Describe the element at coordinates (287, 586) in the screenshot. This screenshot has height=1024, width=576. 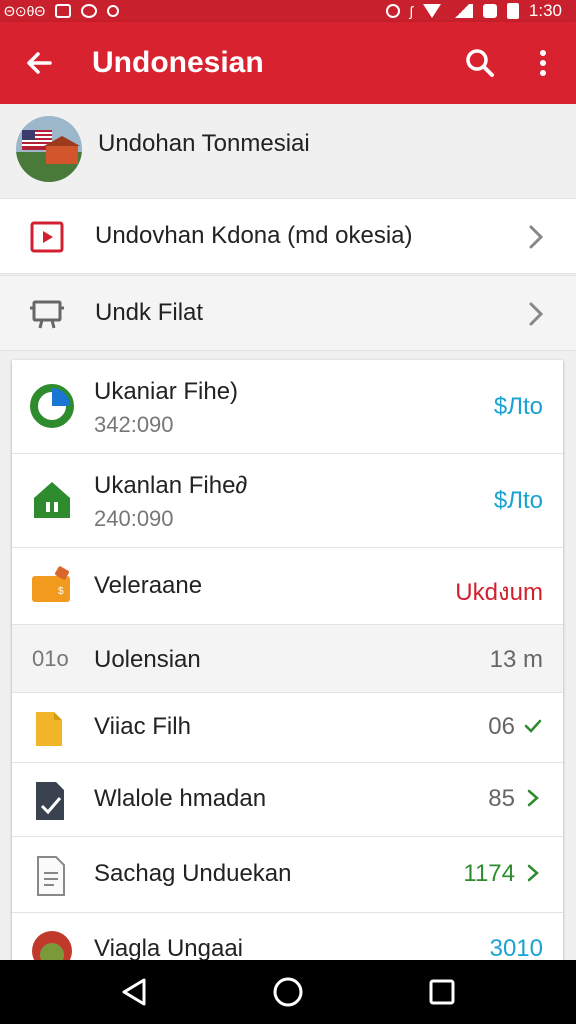
I see `list-item: $ Veleraane Ukdงum` at that location.